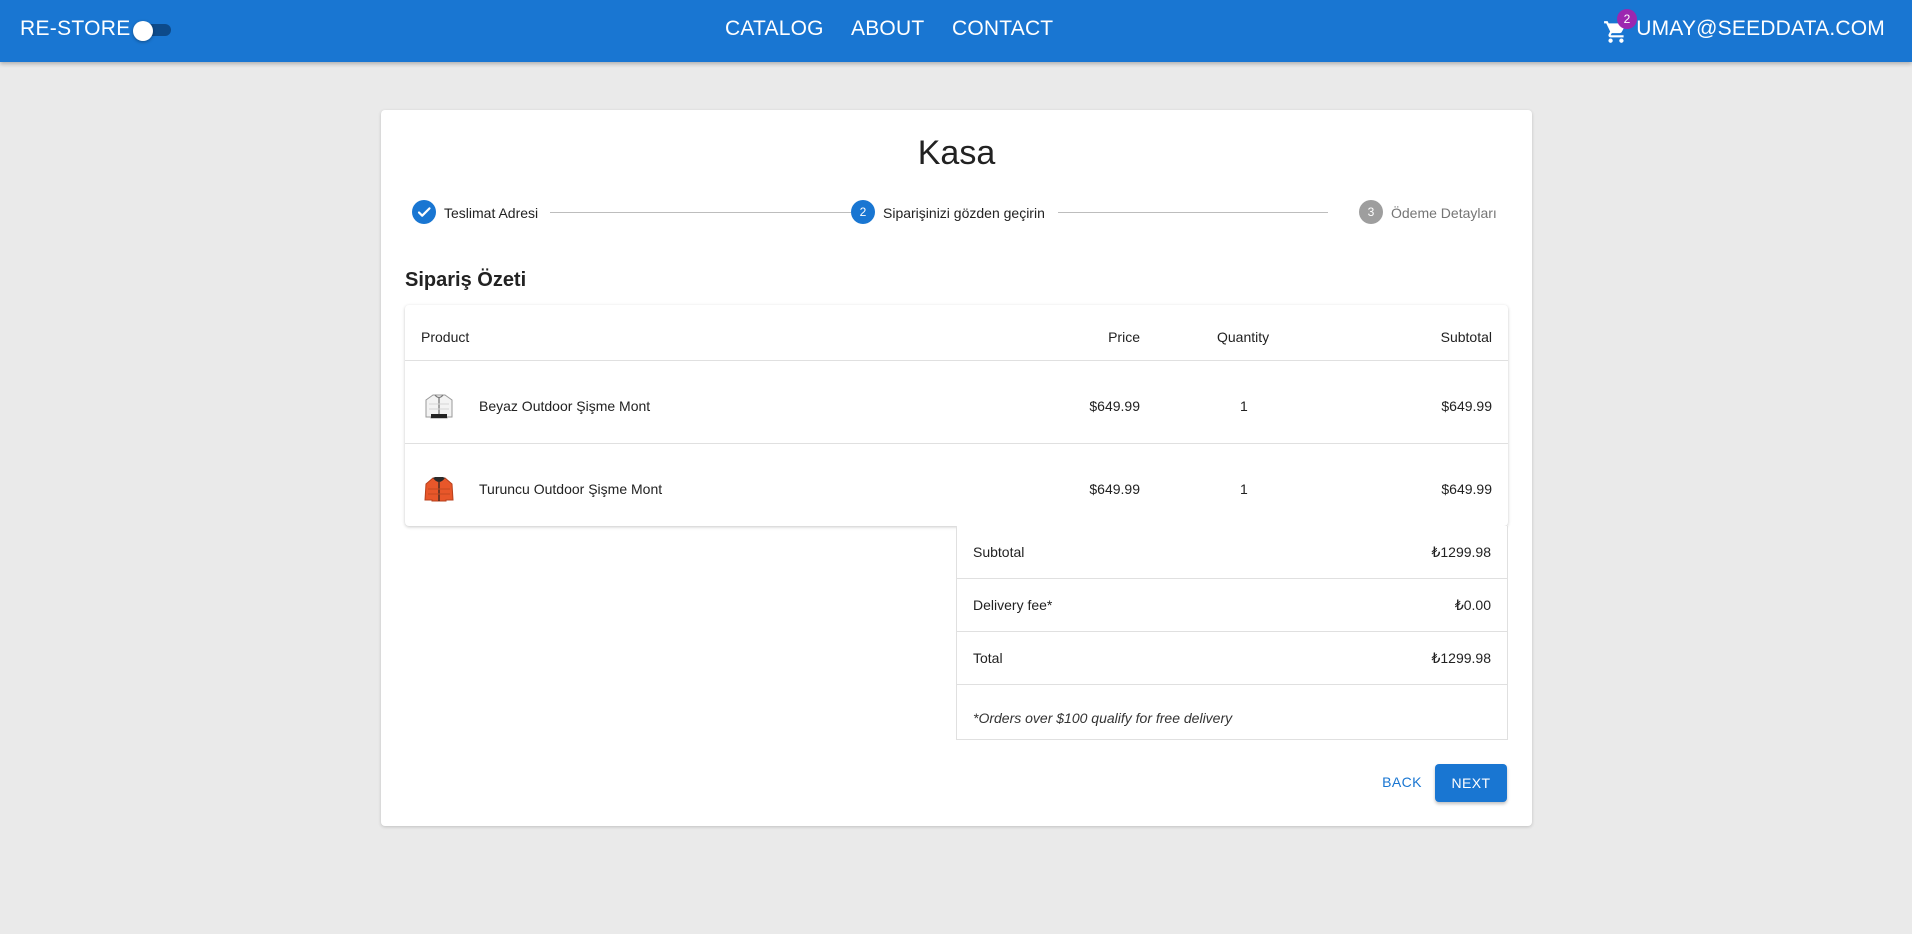 This screenshot has height=934, width=1912. Describe the element at coordinates (964, 213) in the screenshot. I see `step-label-review: Siparişinizi gözden geçirin` at that location.